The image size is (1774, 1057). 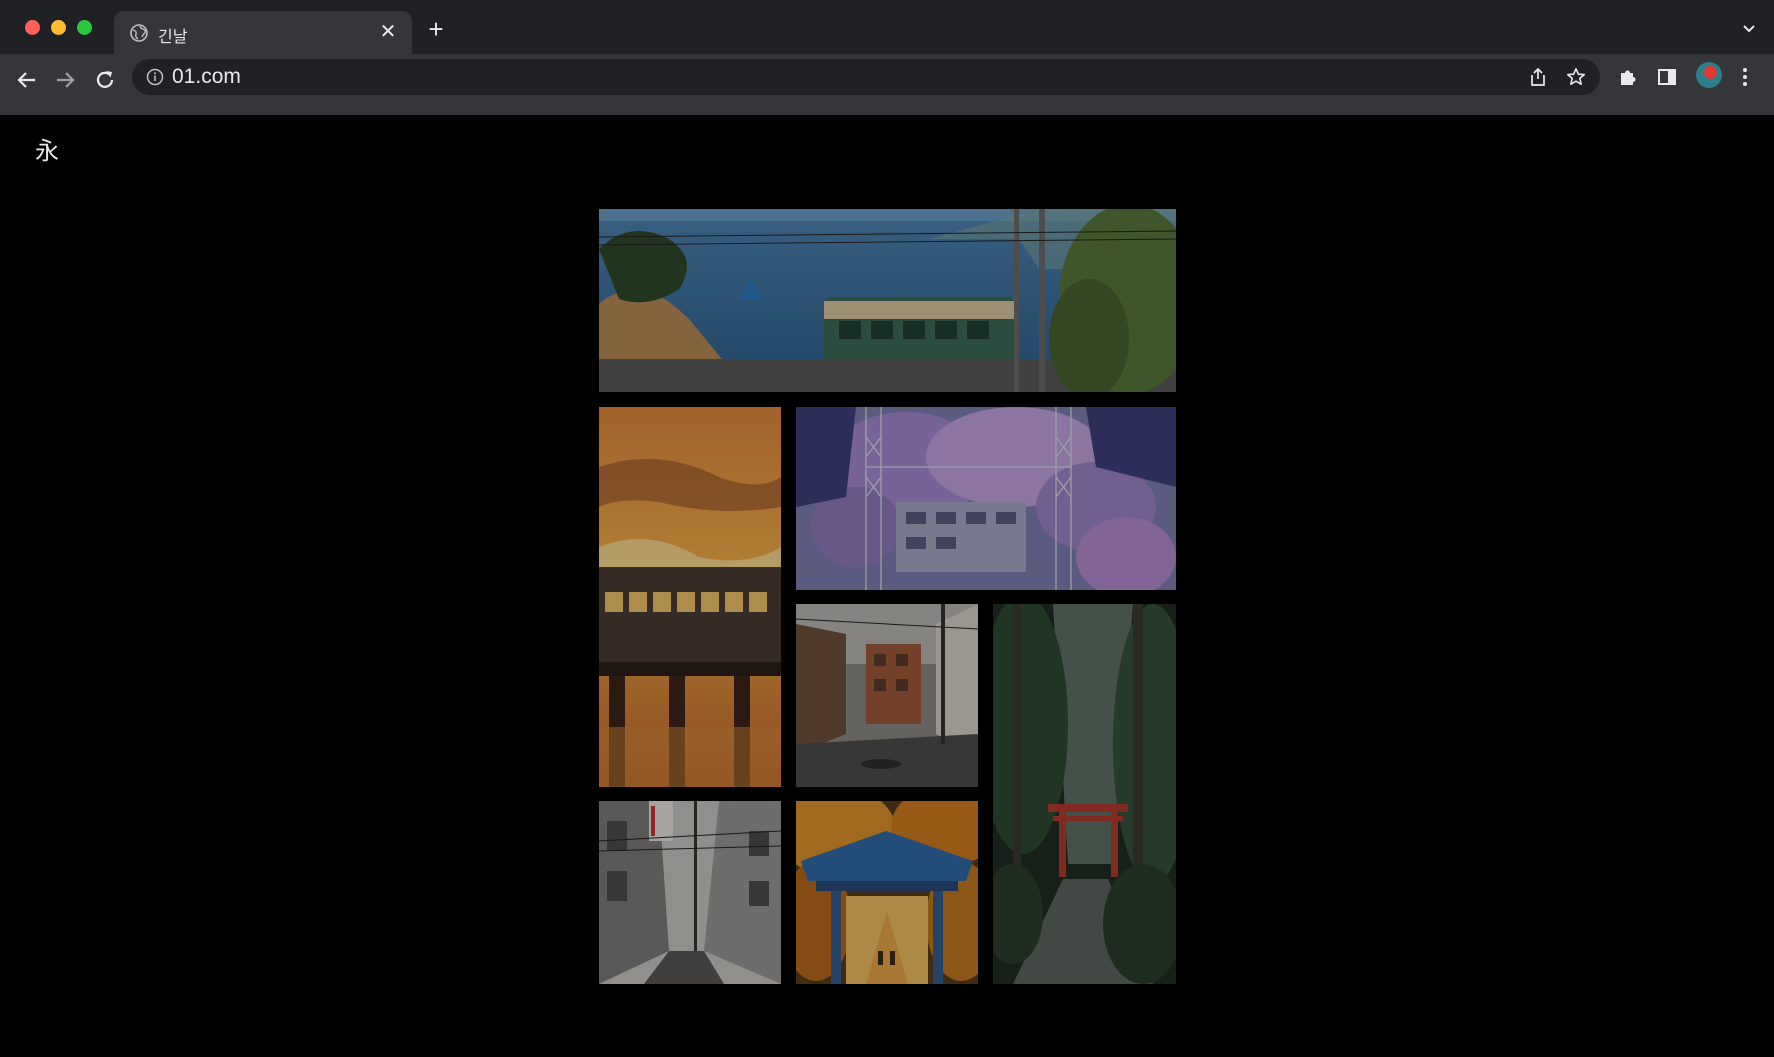 I want to click on photo-temple-gate-autumn, so click(x=887, y=892).